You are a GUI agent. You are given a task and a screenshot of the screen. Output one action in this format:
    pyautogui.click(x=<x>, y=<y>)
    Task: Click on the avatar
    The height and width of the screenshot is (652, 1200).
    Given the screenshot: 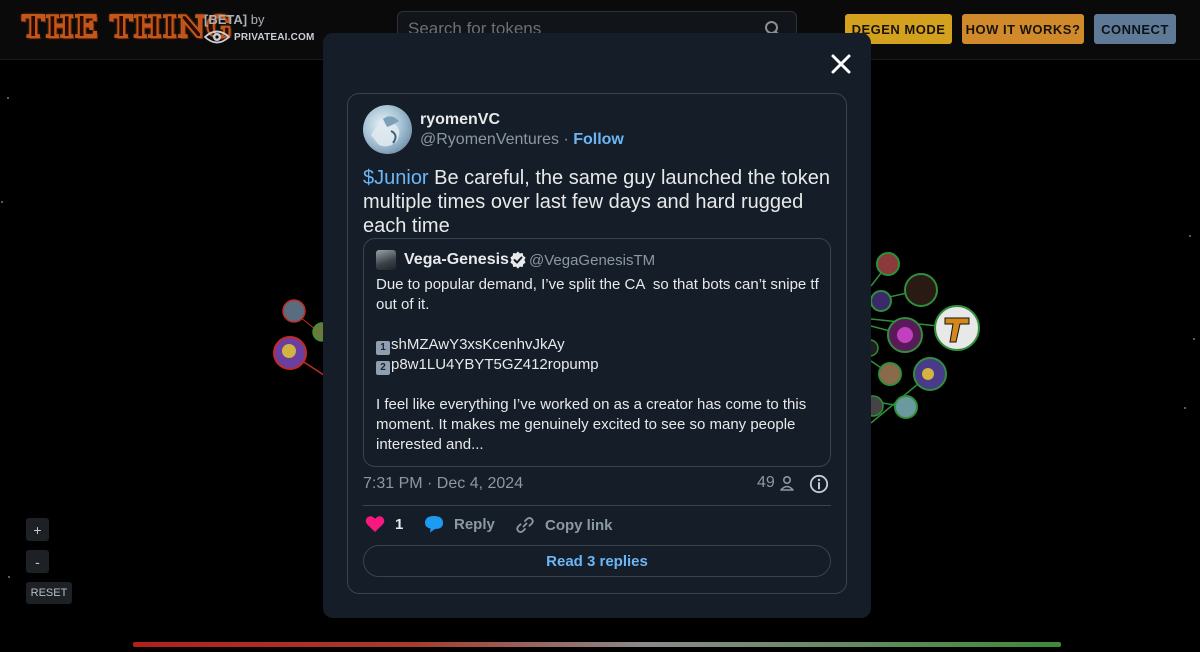 What is the action you would take?
    pyautogui.click(x=387, y=129)
    